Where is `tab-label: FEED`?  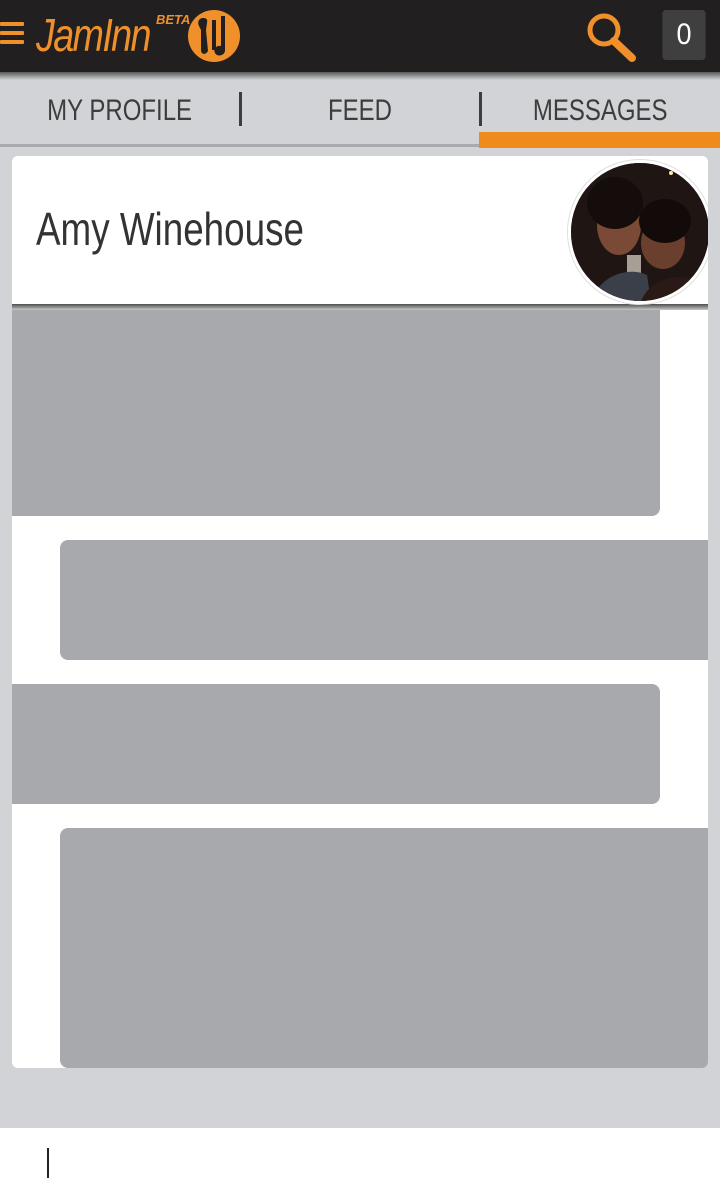 tab-label: FEED is located at coordinates (359, 110).